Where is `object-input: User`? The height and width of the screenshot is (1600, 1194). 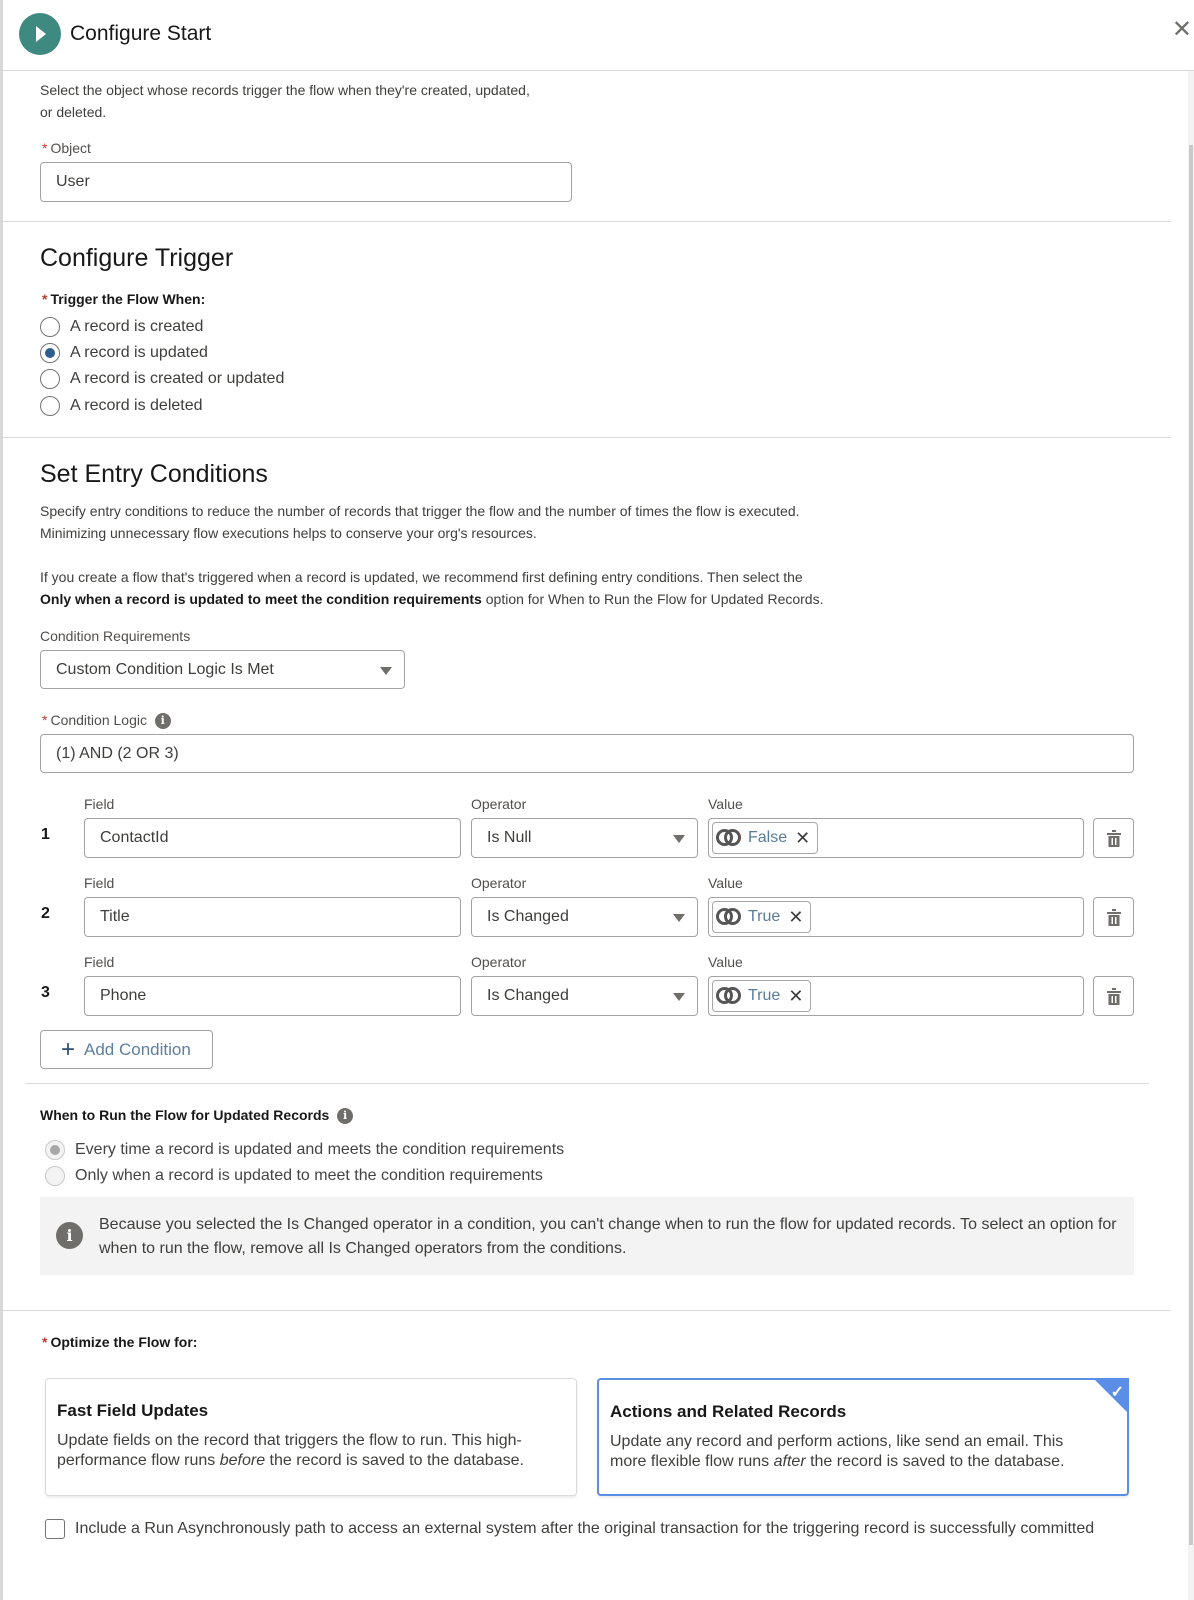 object-input: User is located at coordinates (306, 182).